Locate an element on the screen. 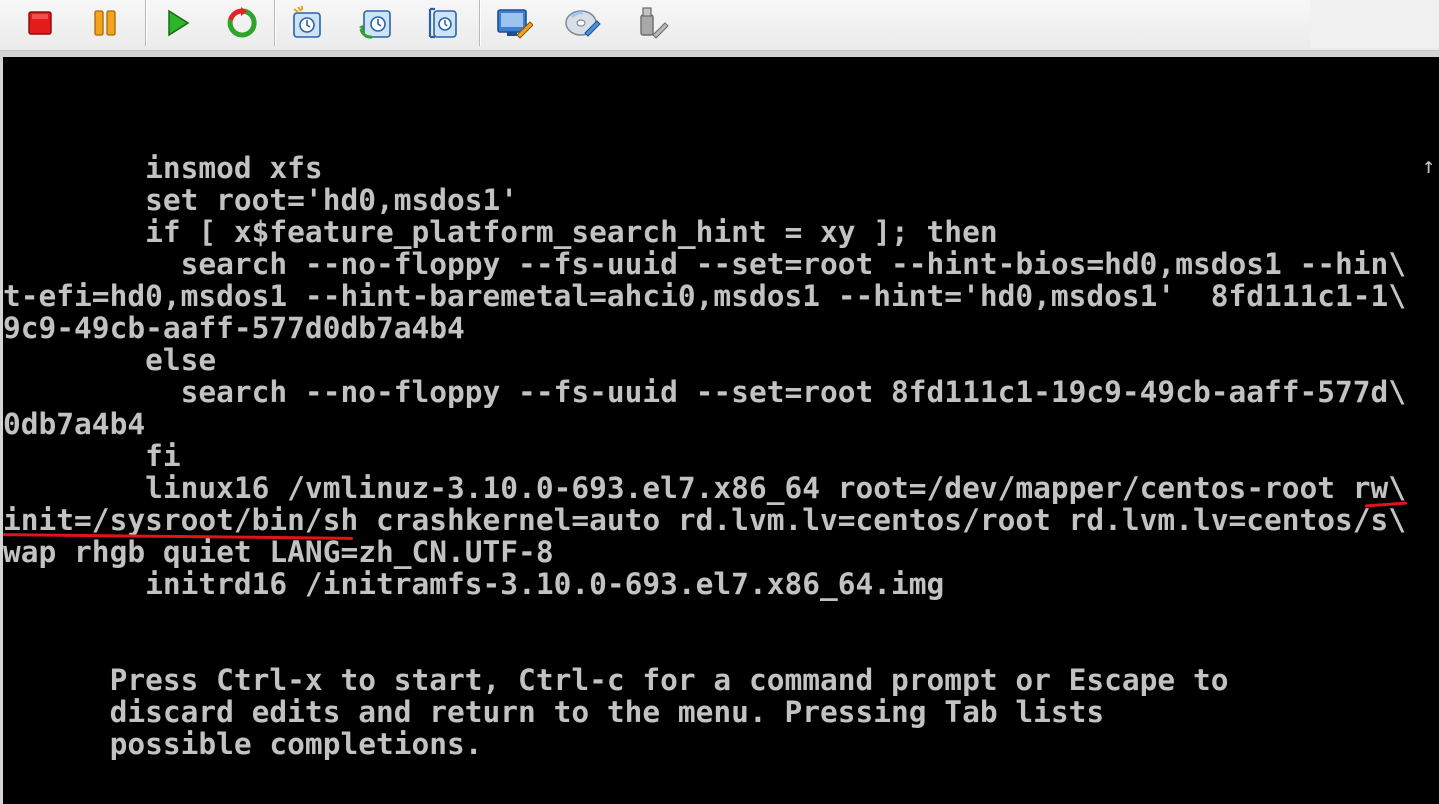 The image size is (1439, 804). edit-settings-button is located at coordinates (514, 23).